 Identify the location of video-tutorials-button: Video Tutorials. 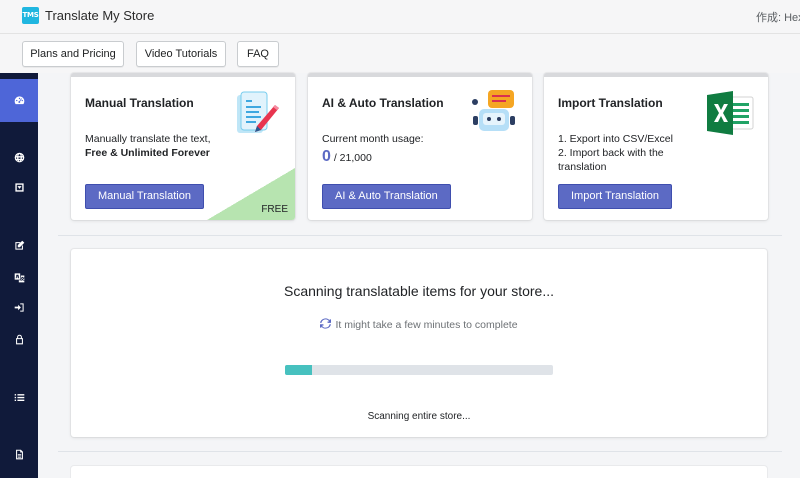
(181, 54).